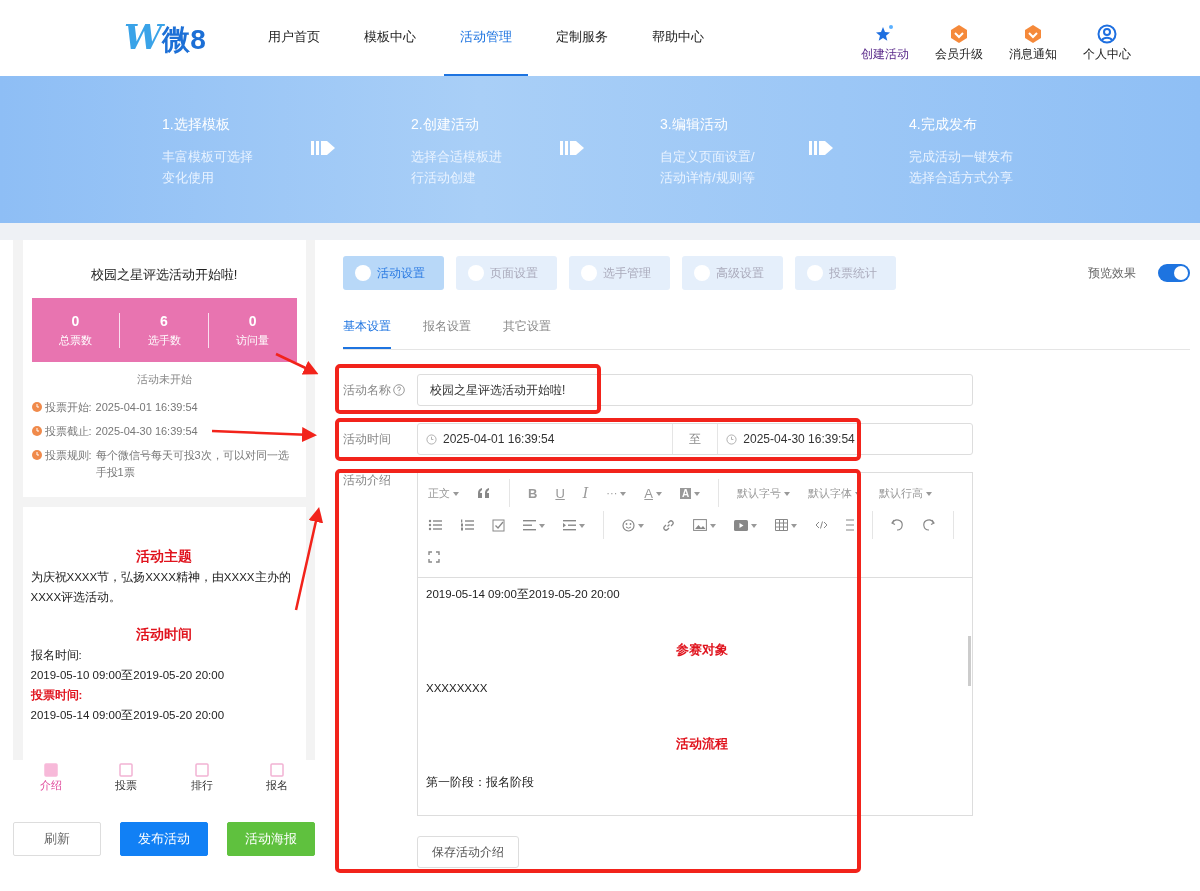 The image size is (1200, 891). Describe the element at coordinates (164, 275) in the screenshot. I see `activity-title: 校园之星评选活动开始啦!` at that location.